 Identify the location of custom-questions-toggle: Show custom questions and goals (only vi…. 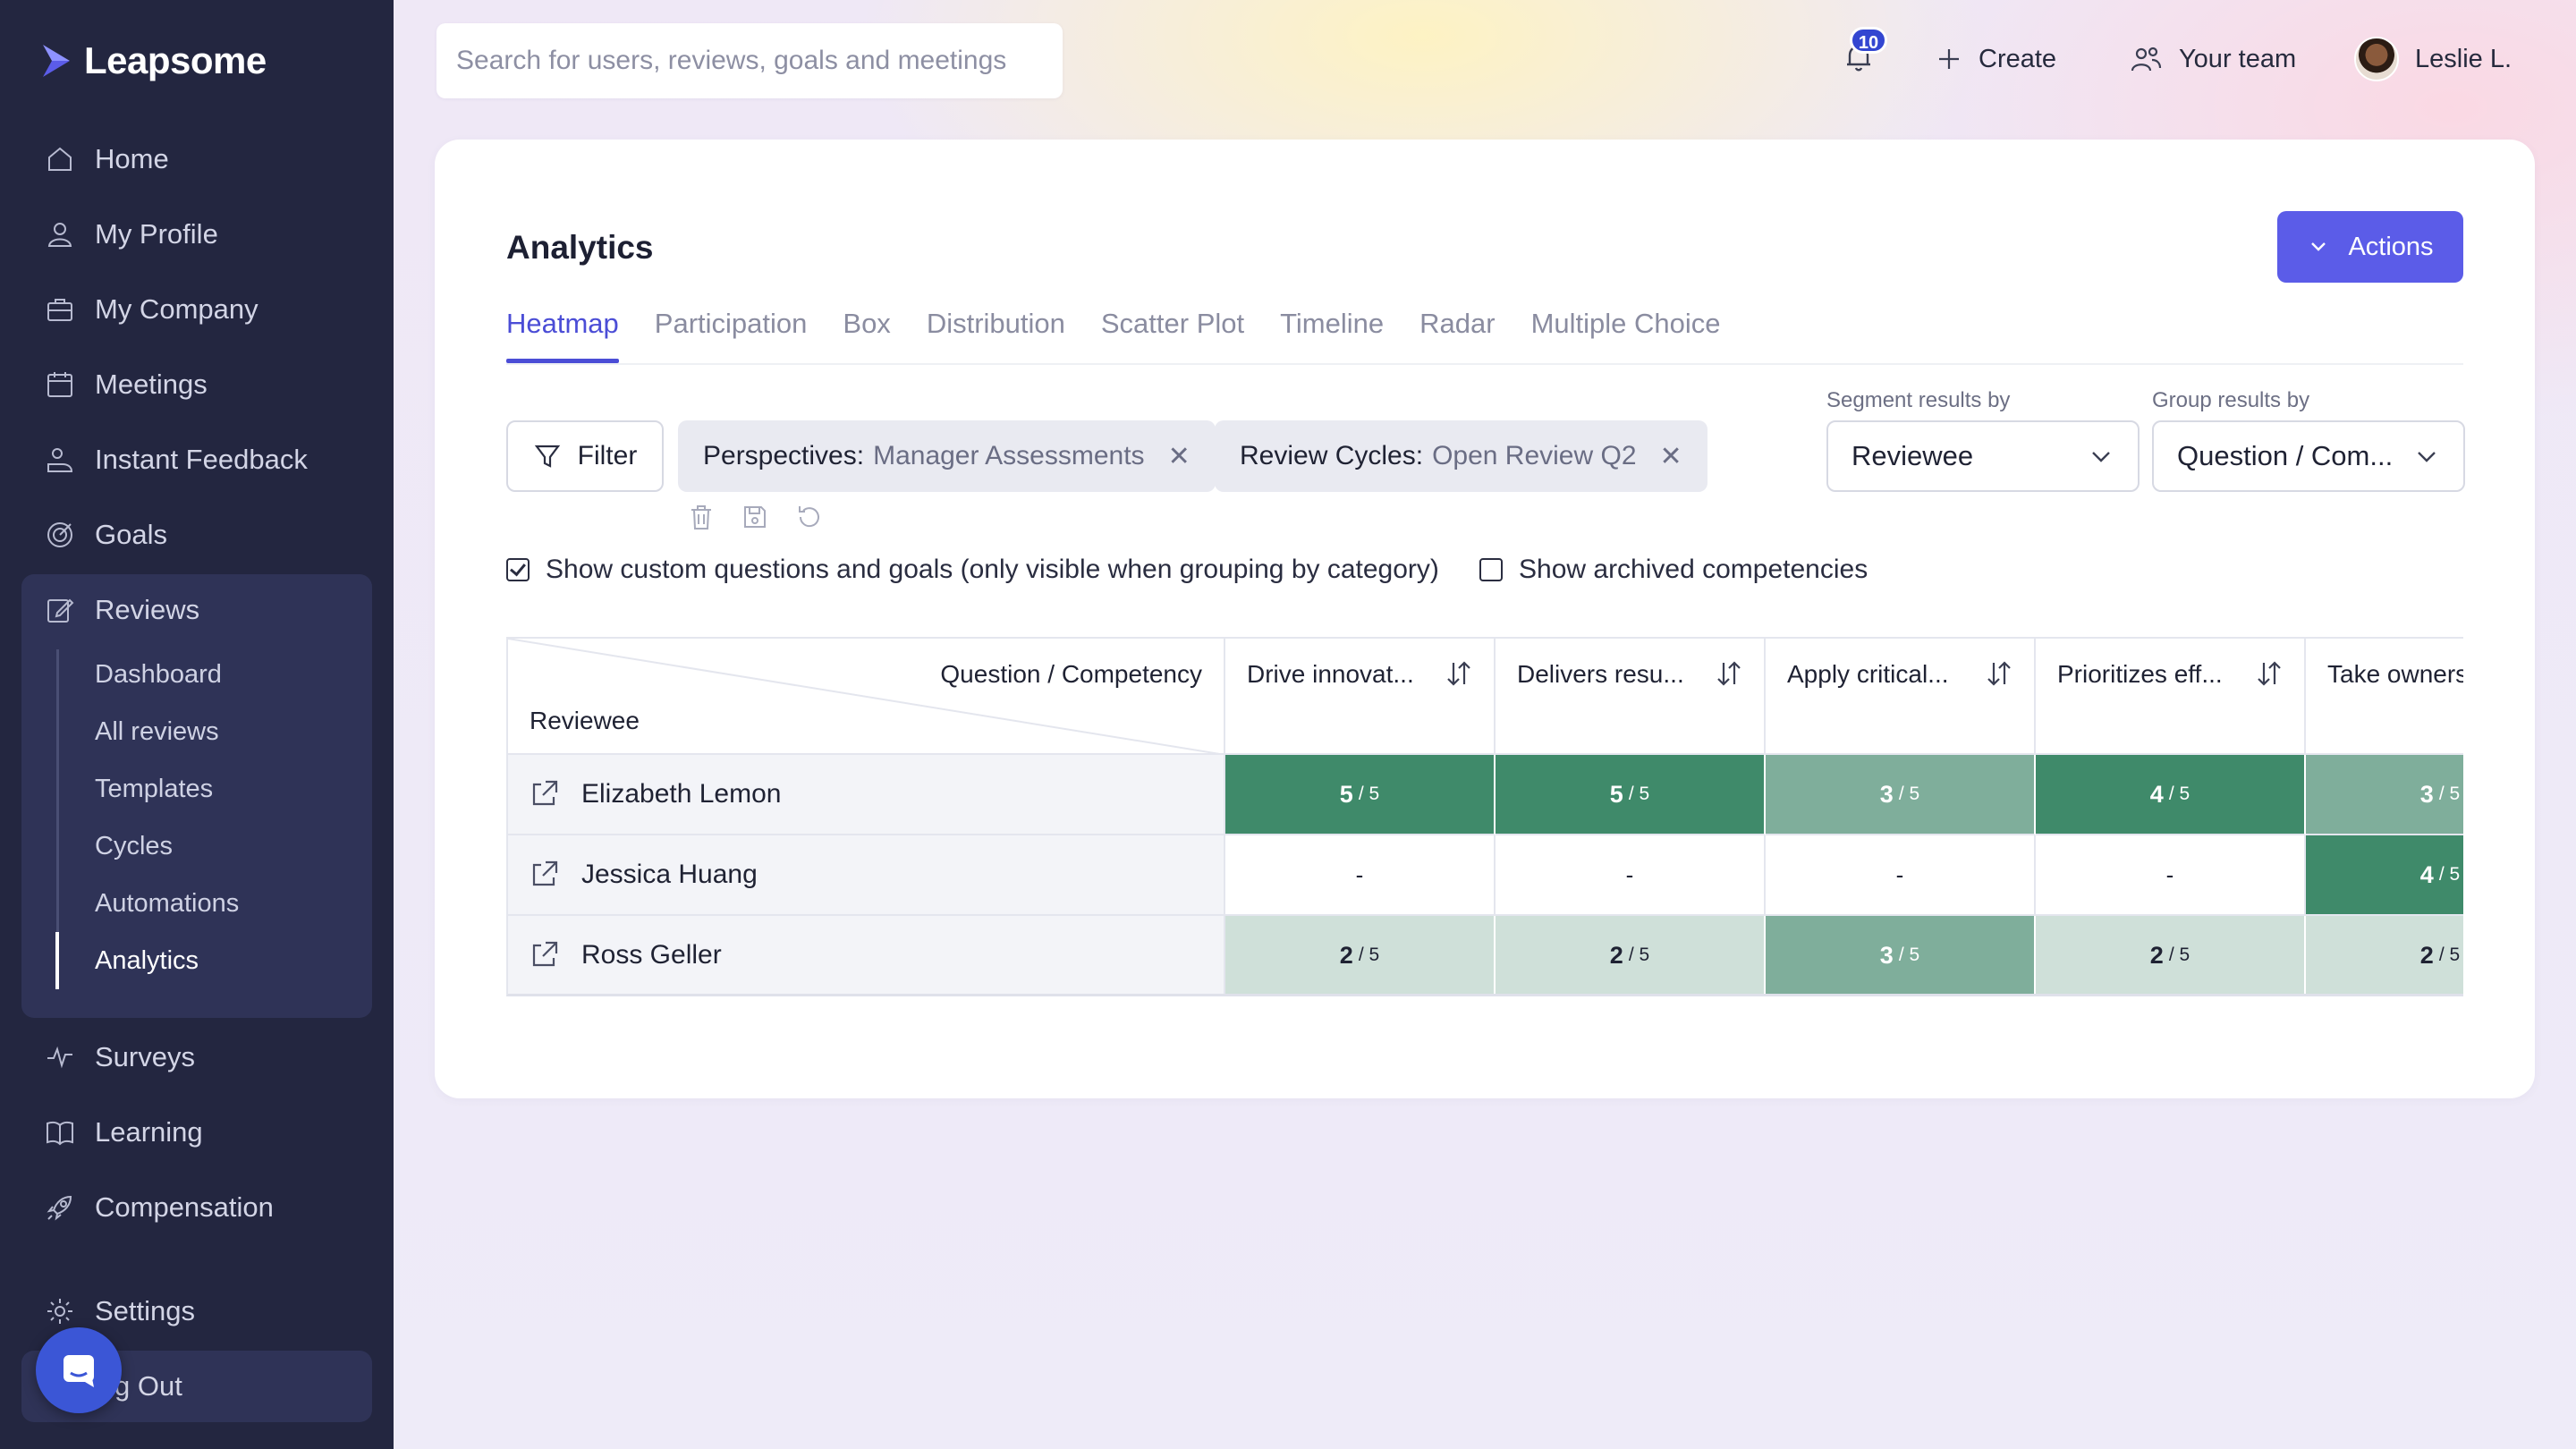
(972, 570).